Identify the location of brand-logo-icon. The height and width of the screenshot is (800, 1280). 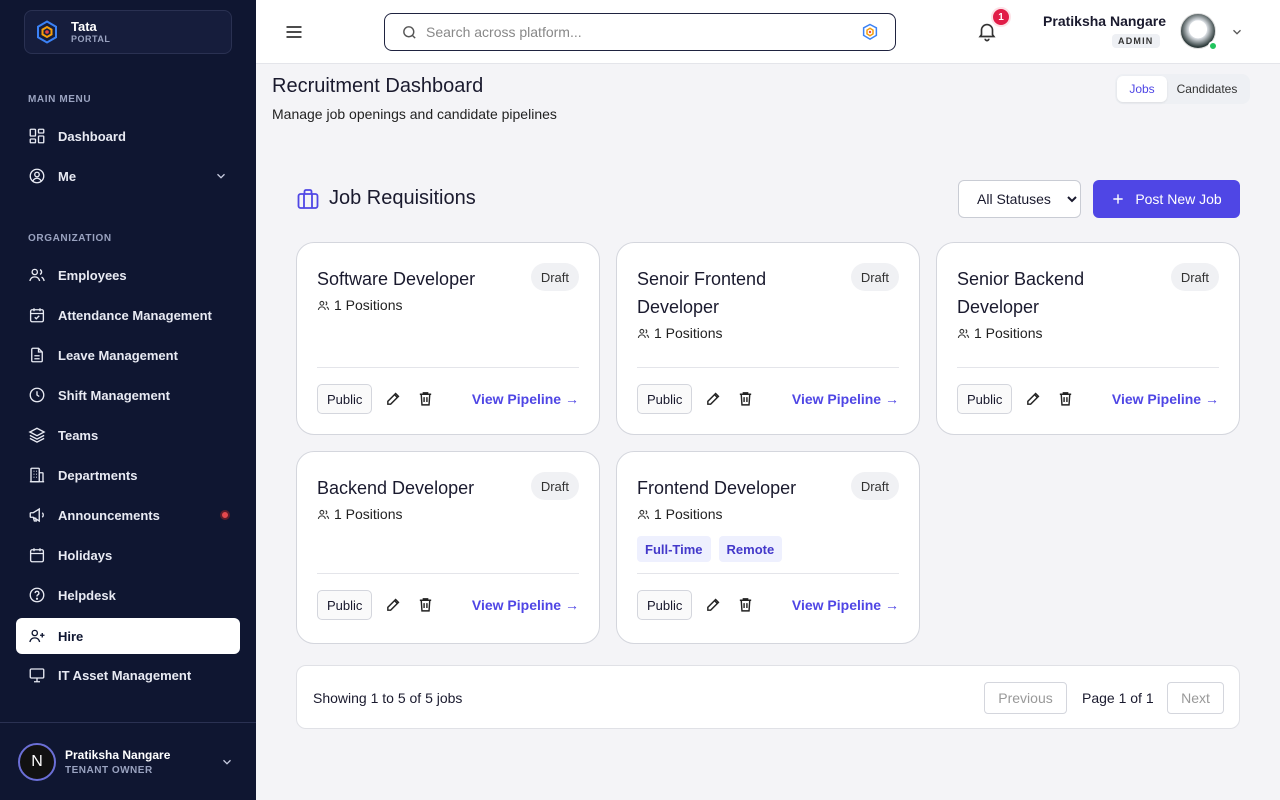
(47, 32).